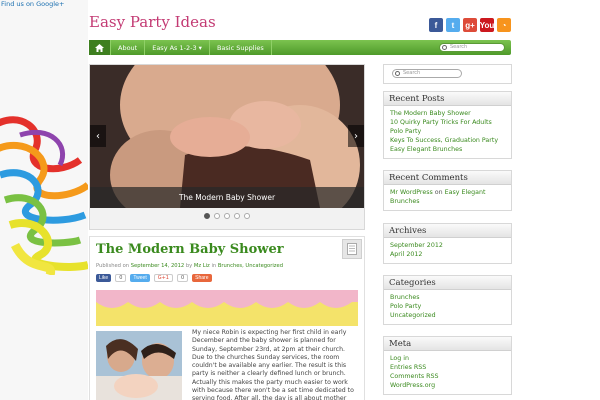 Image resolution: width=600 pixels, height=400 pixels. Describe the element at coordinates (177, 47) in the screenshot. I see `nav-item-easy-as-123: Easy As 1-2-3 ▾` at that location.